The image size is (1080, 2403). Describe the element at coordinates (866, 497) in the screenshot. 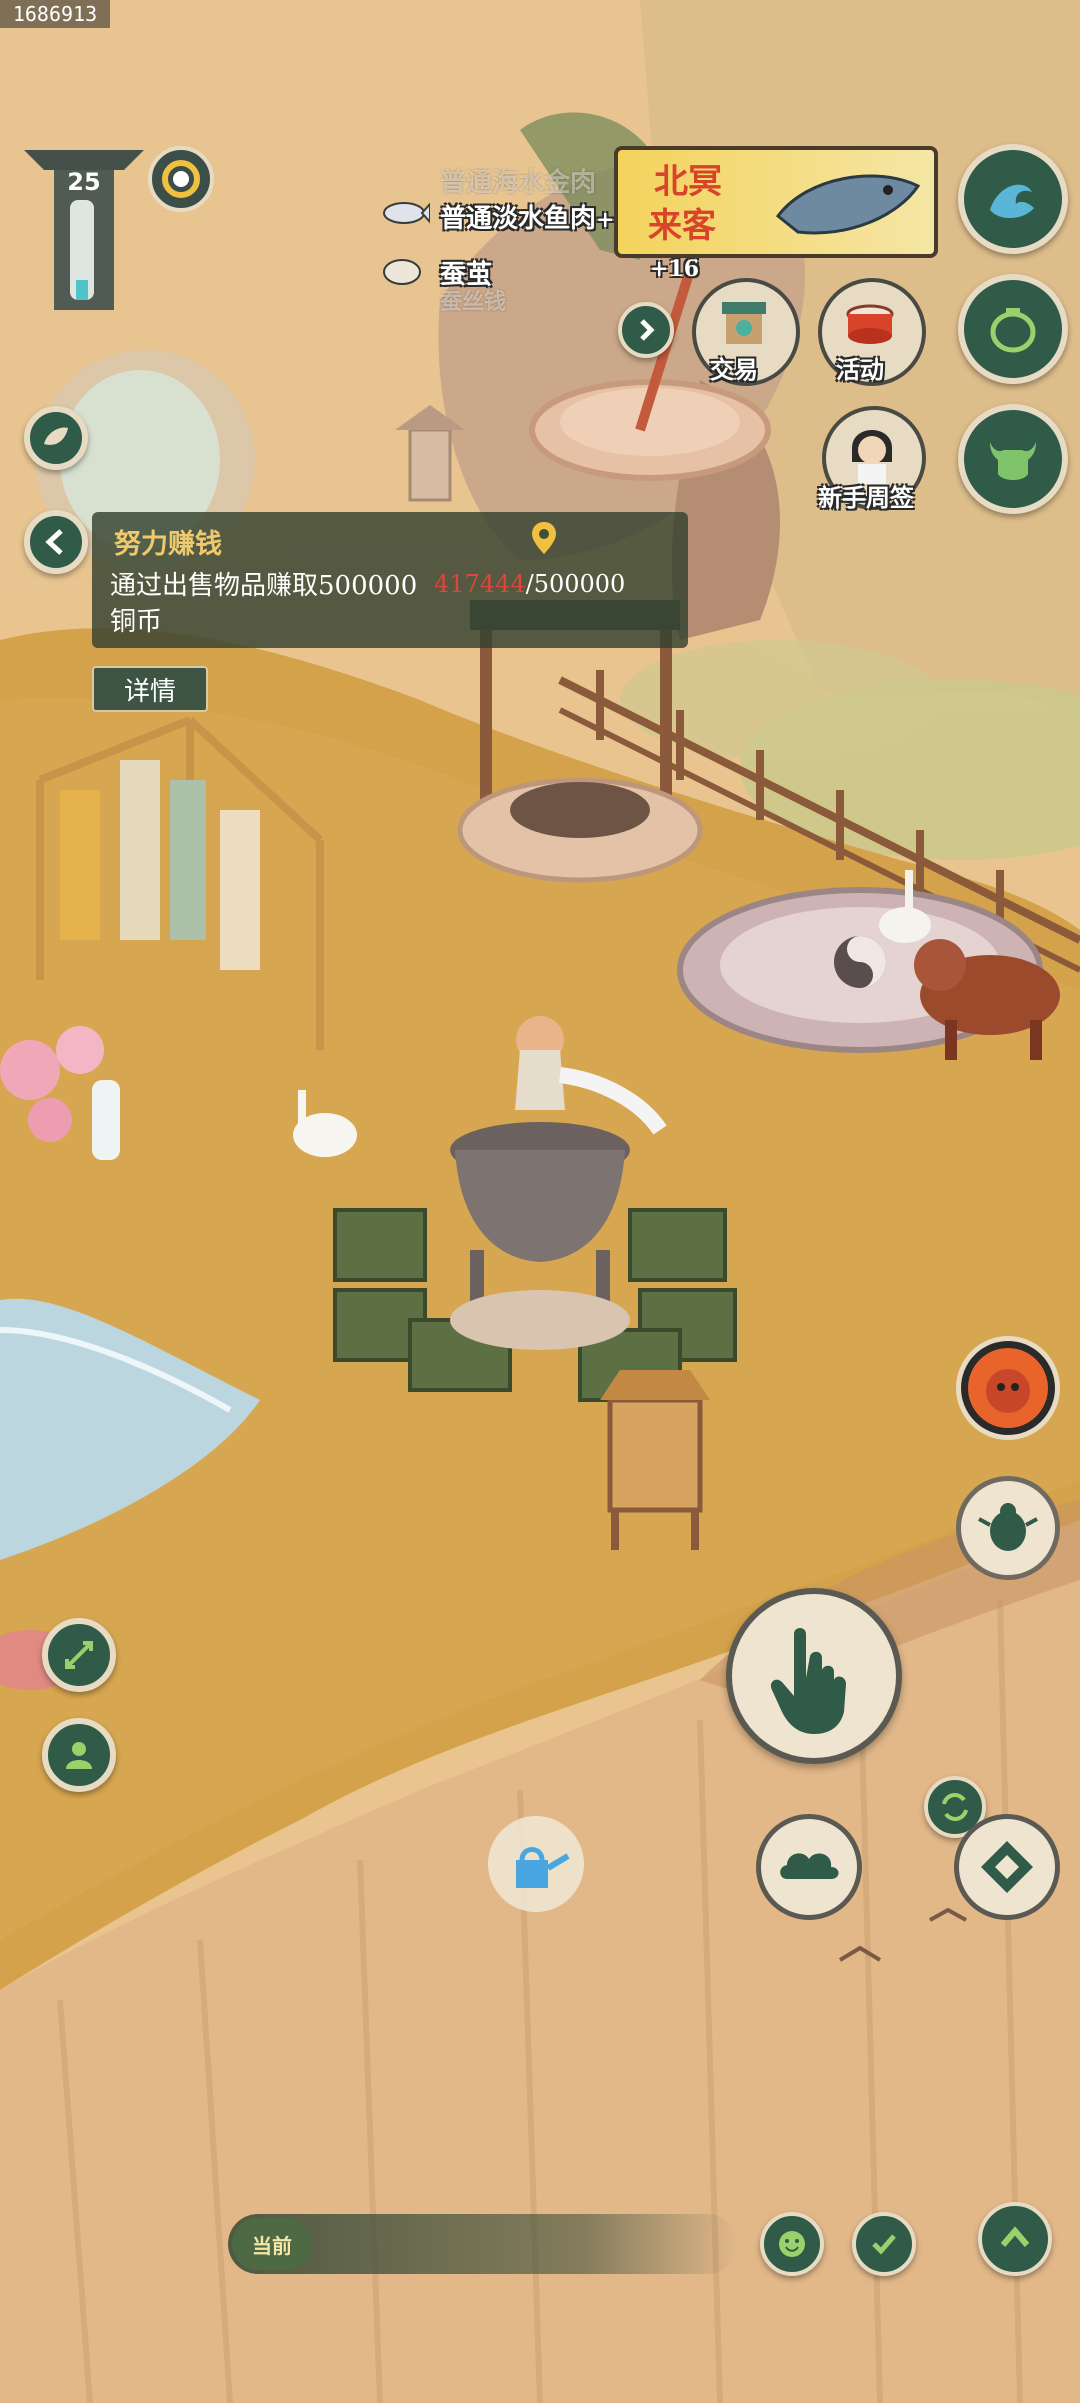

I see `novice-week-label: 新手周签` at that location.